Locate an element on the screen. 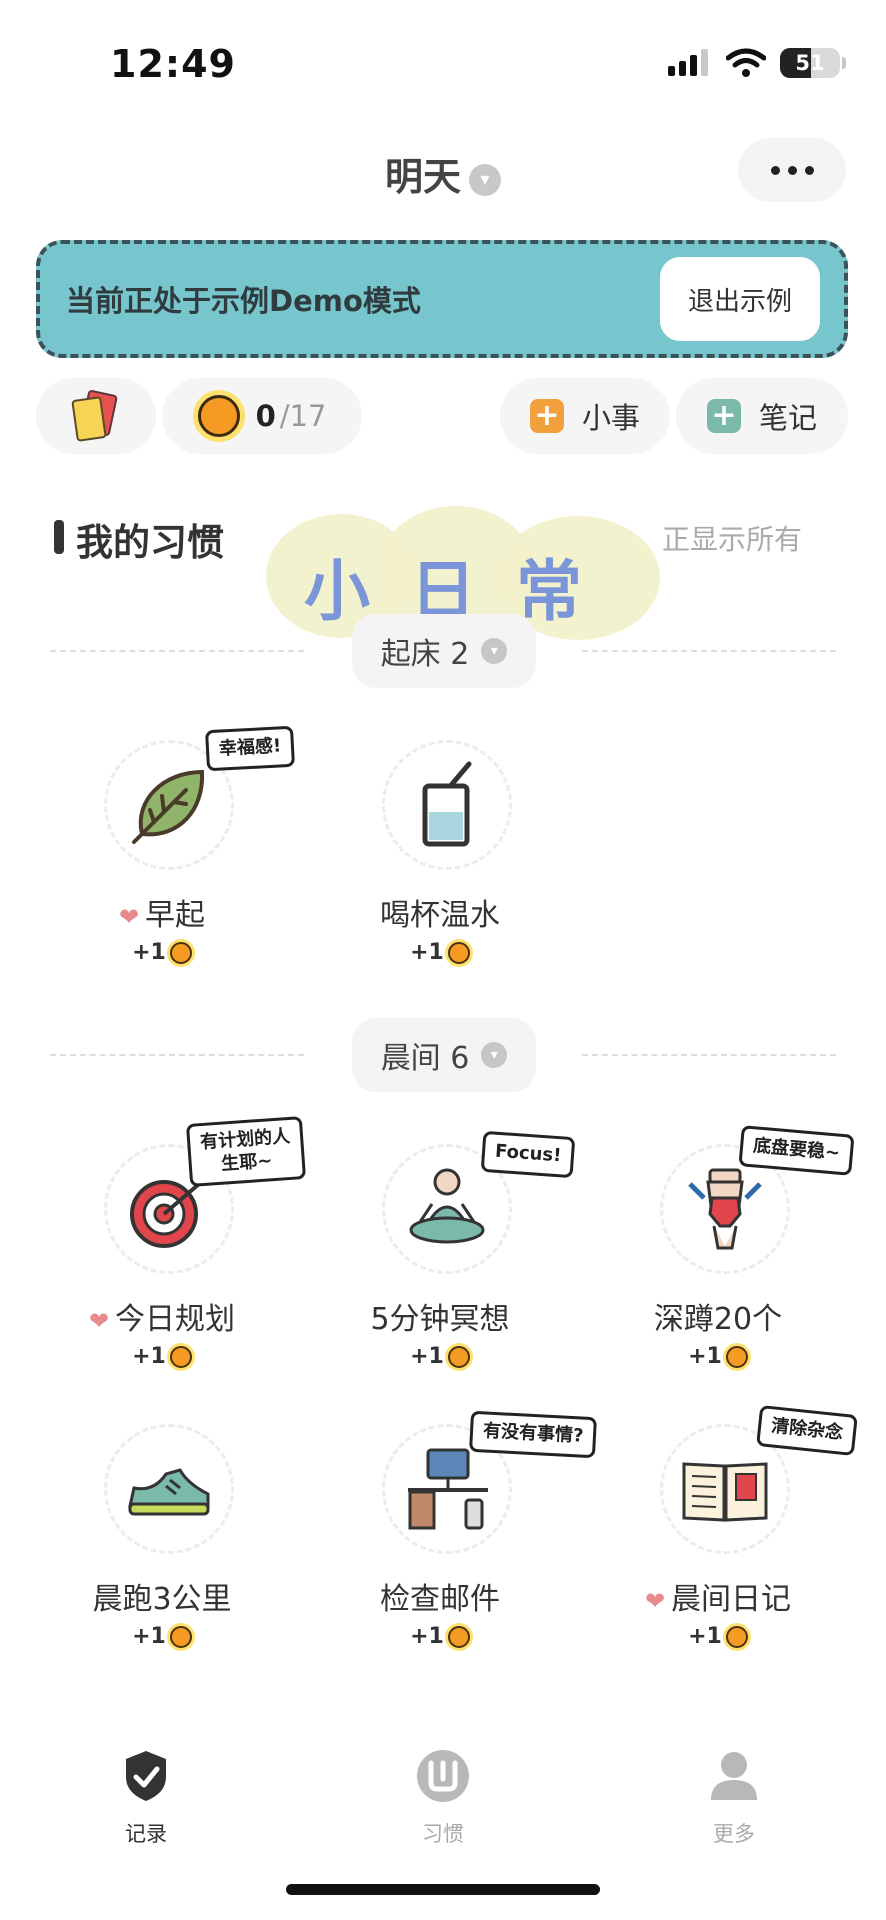 The width and height of the screenshot is (886, 1920). leaf-icon is located at coordinates (168, 806).